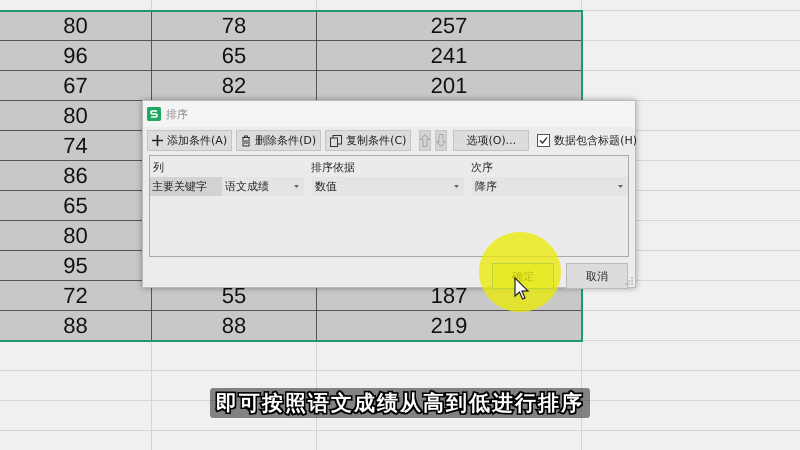 This screenshot has width=800, height=450. I want to click on key-label: 主要关键字, so click(186, 186).